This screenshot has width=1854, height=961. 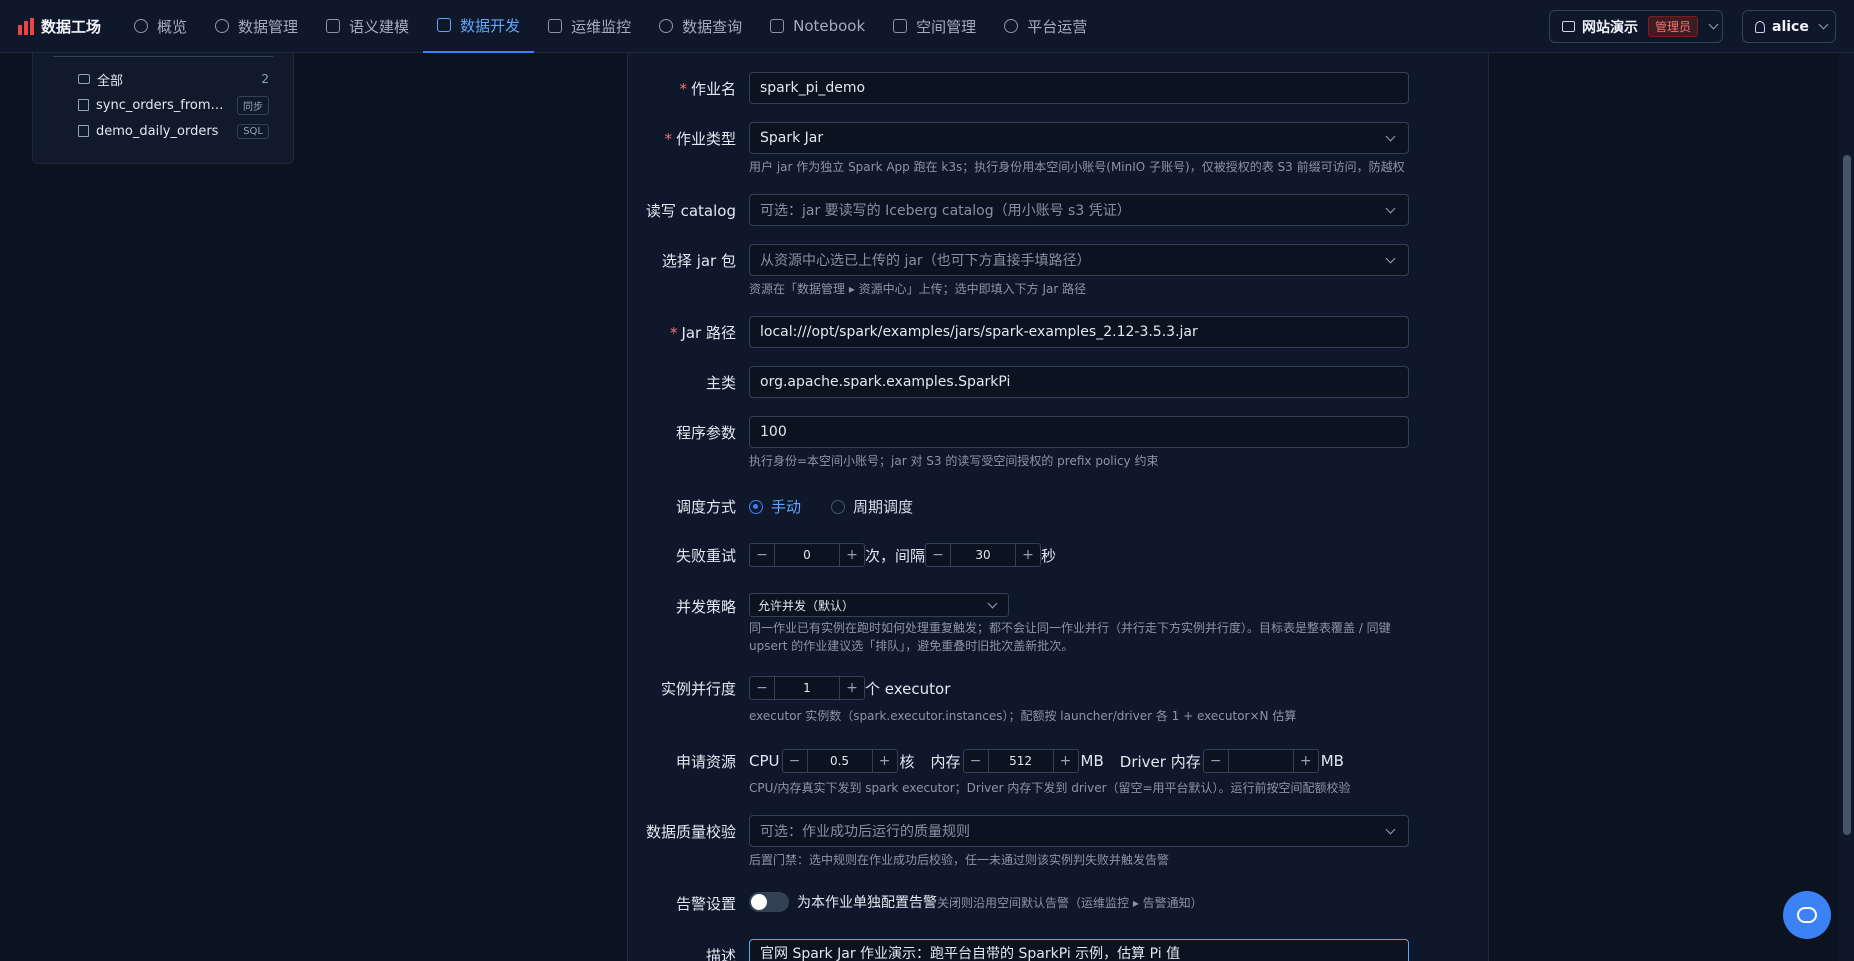 I want to click on concurrency-select: 允许并发（默认）, so click(x=879, y=605).